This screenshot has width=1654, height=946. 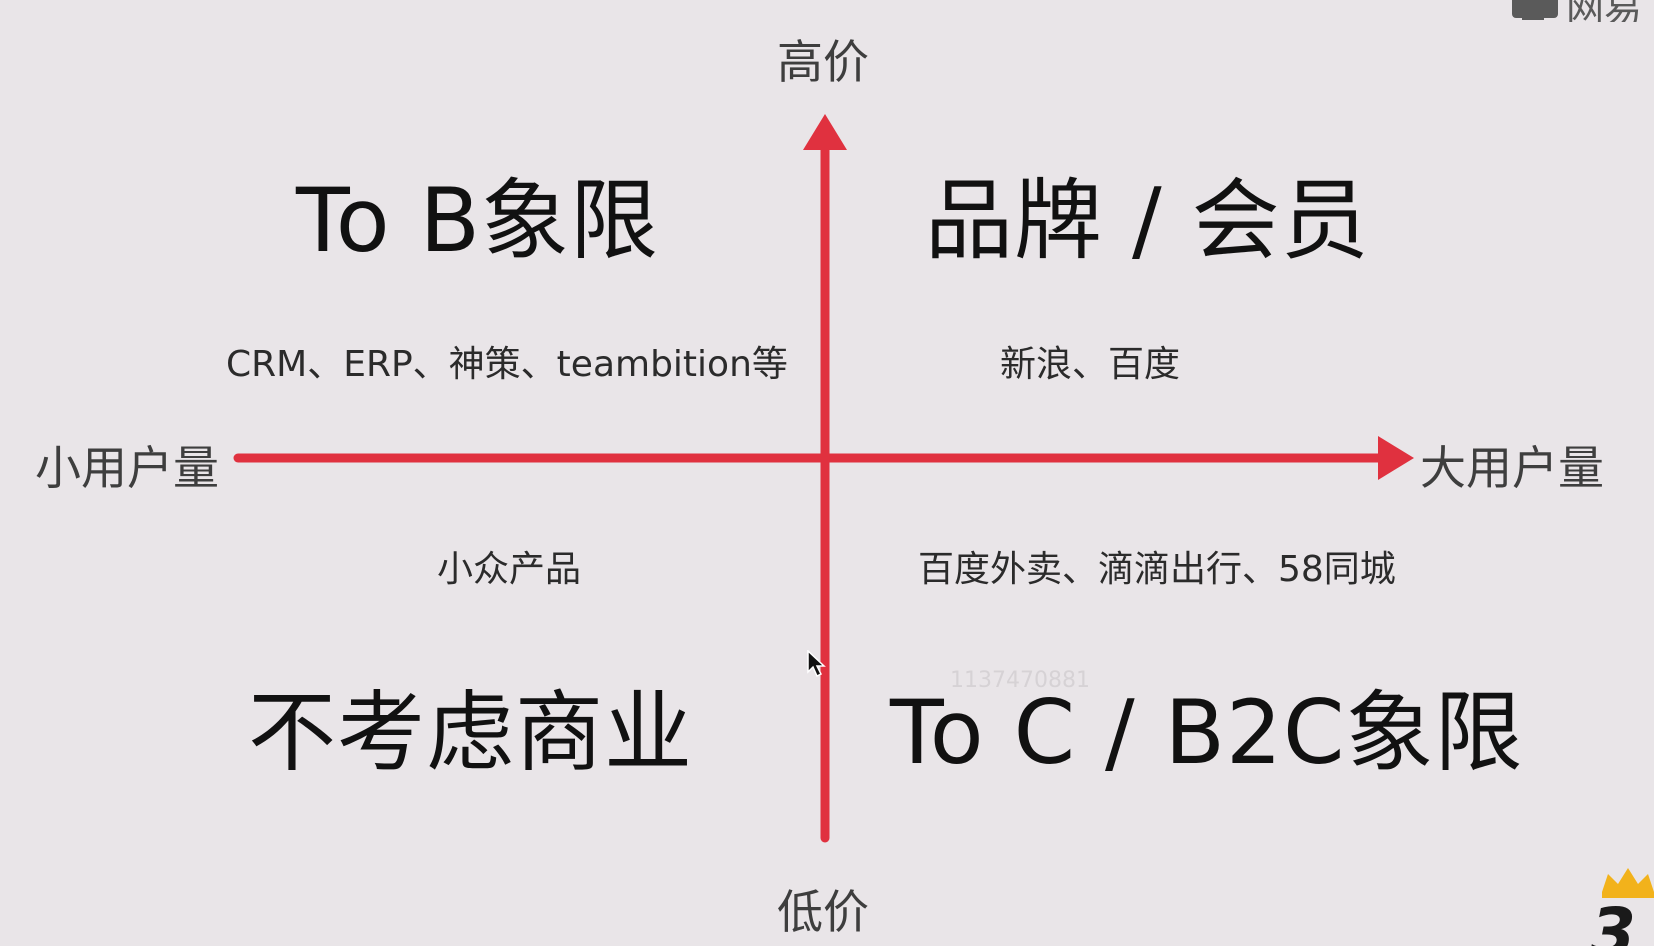 I want to click on quadrant-title-top-right: 品牌 / 会员, so click(x=1147, y=220).